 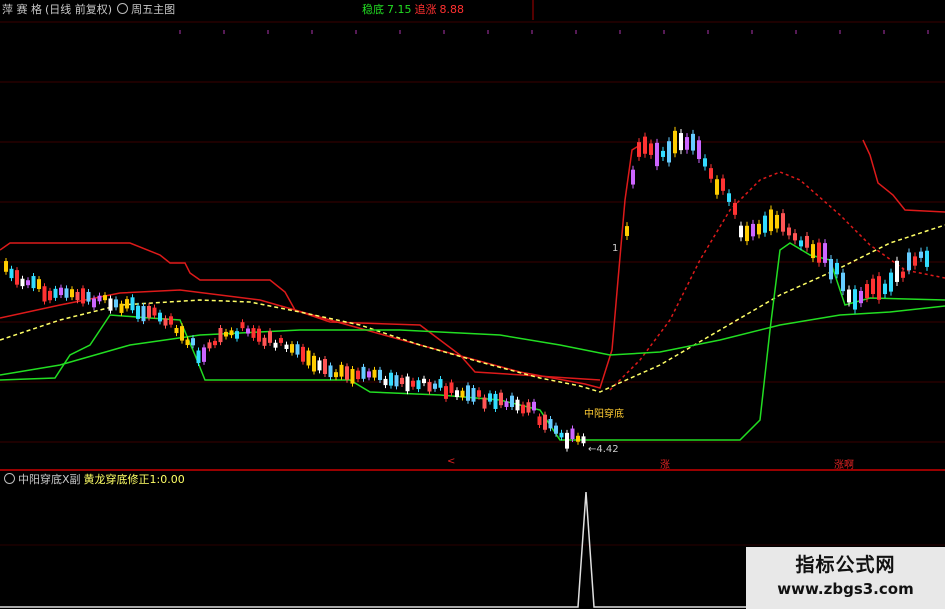 I want to click on marker-3: 涨啊, so click(x=844, y=465).